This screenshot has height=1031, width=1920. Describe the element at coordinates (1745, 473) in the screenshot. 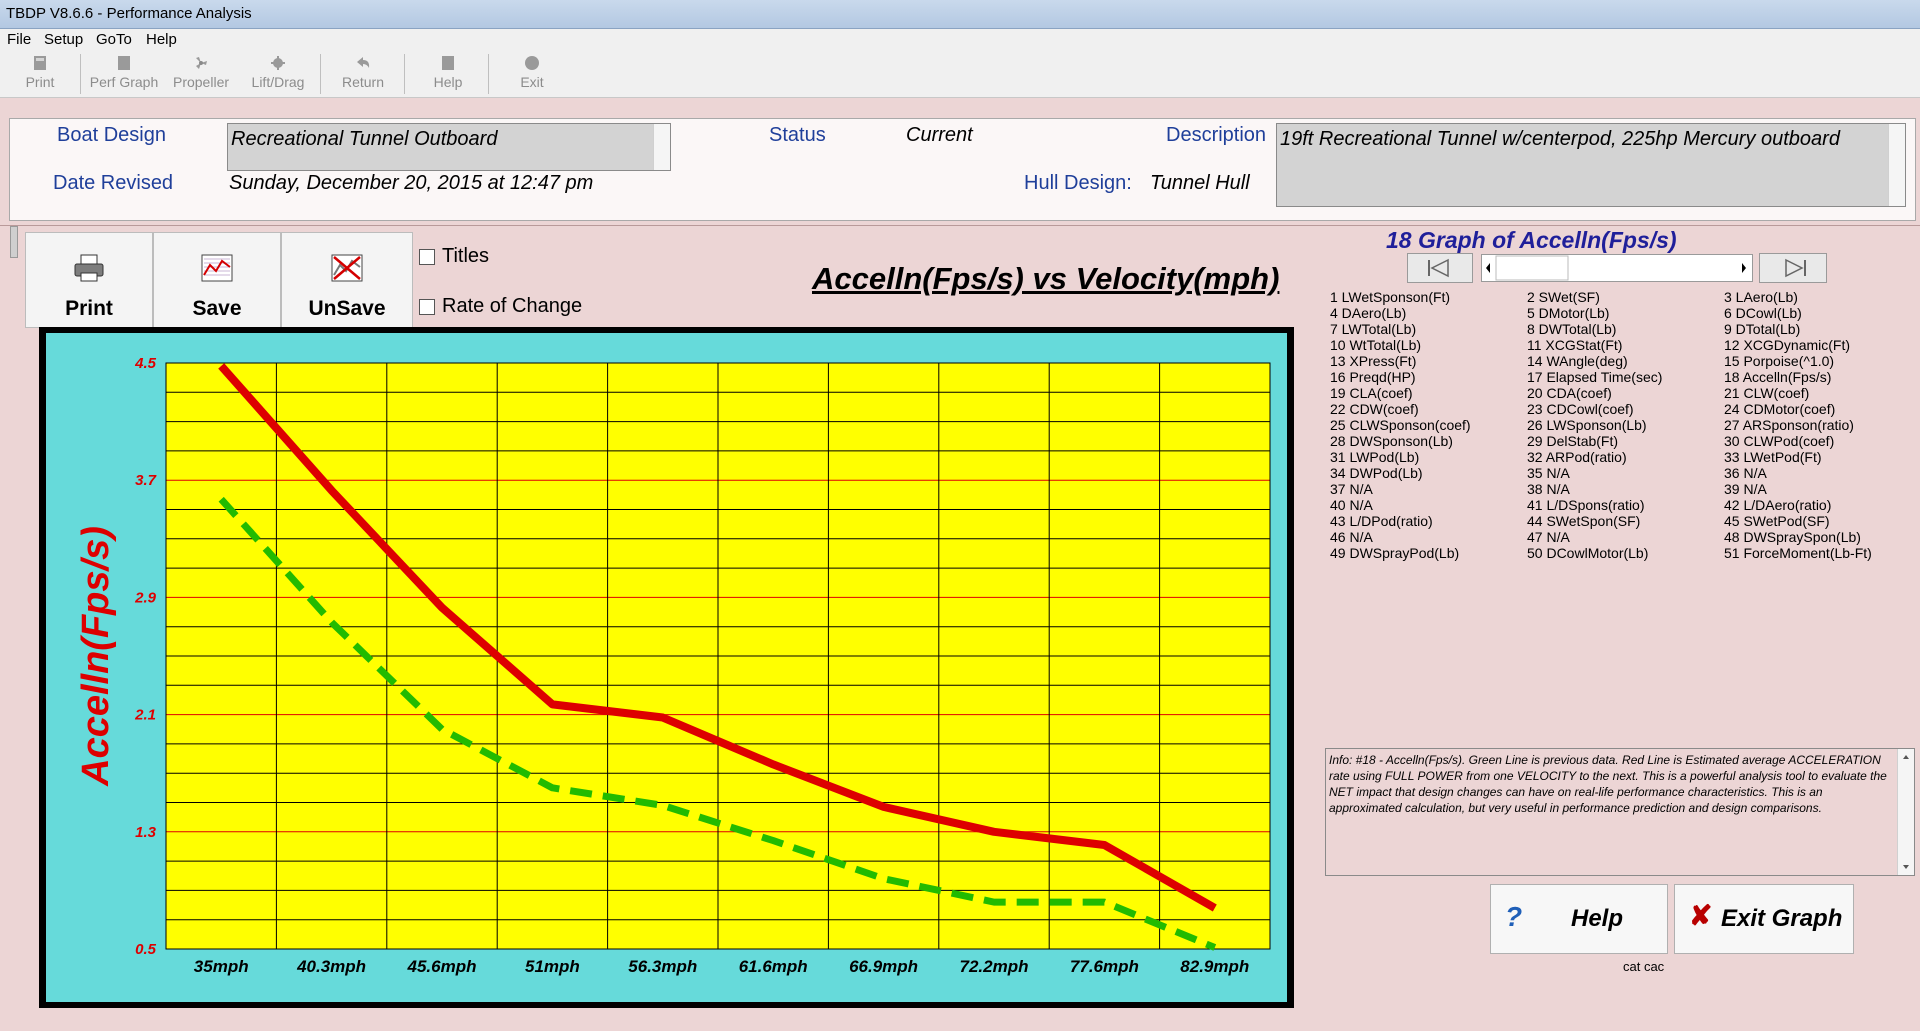

I see `variable-item: 36 N/A` at that location.